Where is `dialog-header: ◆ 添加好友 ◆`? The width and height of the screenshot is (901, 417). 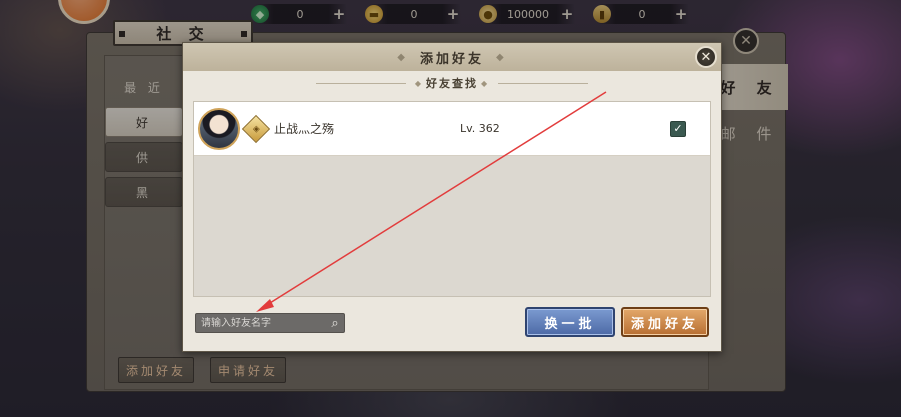 dialog-header: ◆ 添加好友 ◆ is located at coordinates (452, 57).